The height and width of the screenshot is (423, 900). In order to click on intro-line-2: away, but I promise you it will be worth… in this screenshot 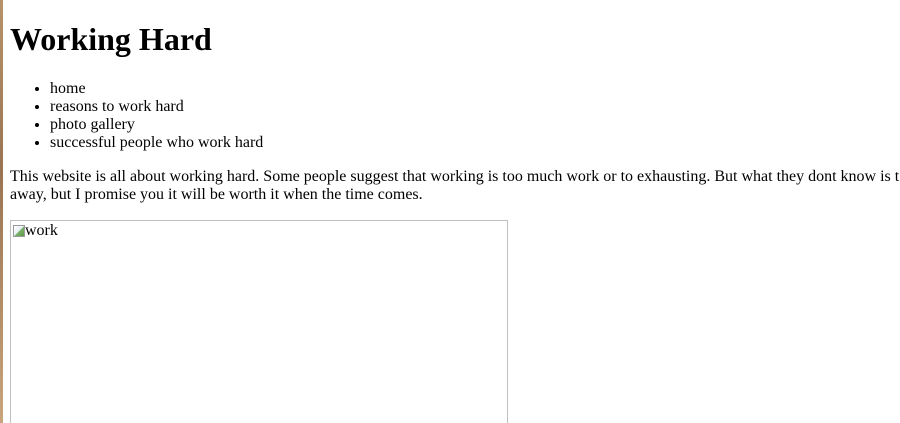, I will do `click(216, 194)`.